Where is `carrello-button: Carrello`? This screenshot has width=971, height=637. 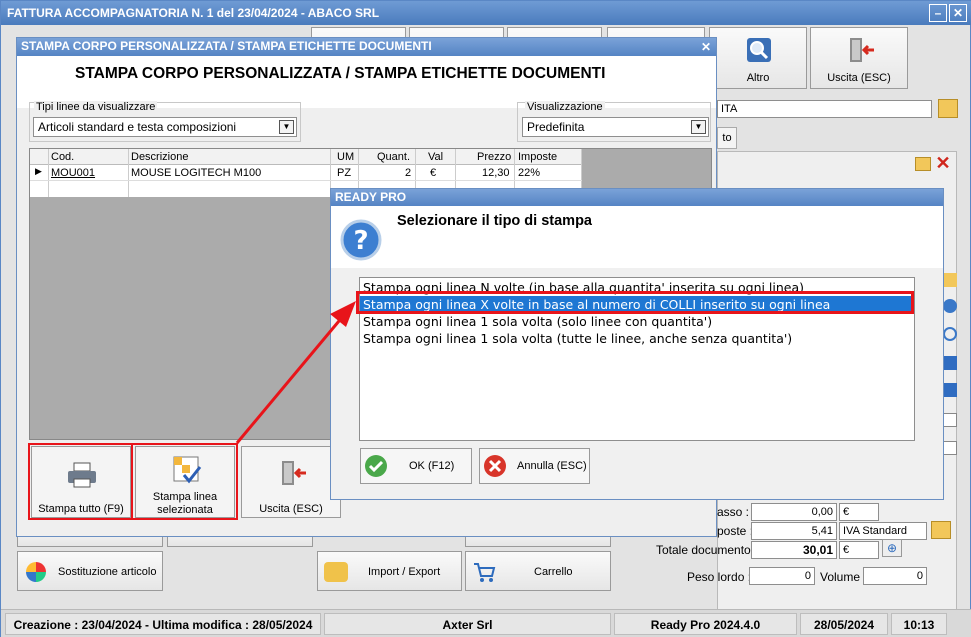
carrello-button: Carrello is located at coordinates (538, 571).